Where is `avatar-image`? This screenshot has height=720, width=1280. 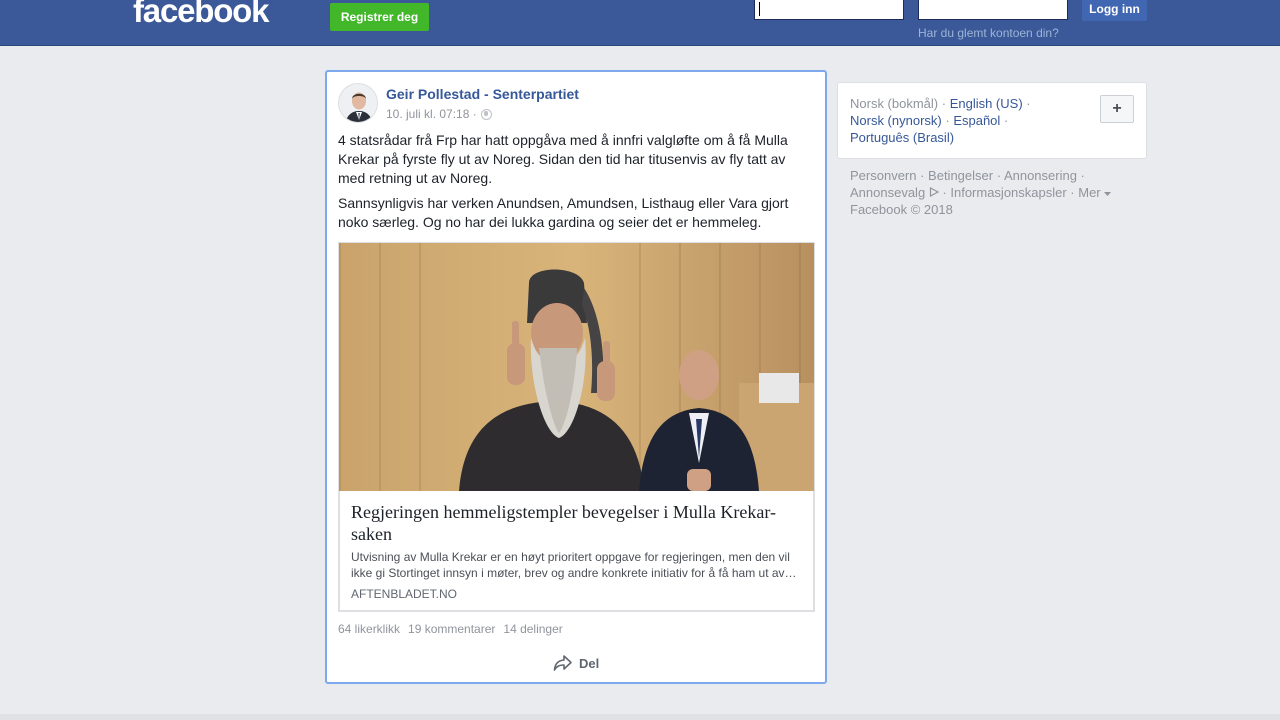
avatar-image is located at coordinates (358, 103).